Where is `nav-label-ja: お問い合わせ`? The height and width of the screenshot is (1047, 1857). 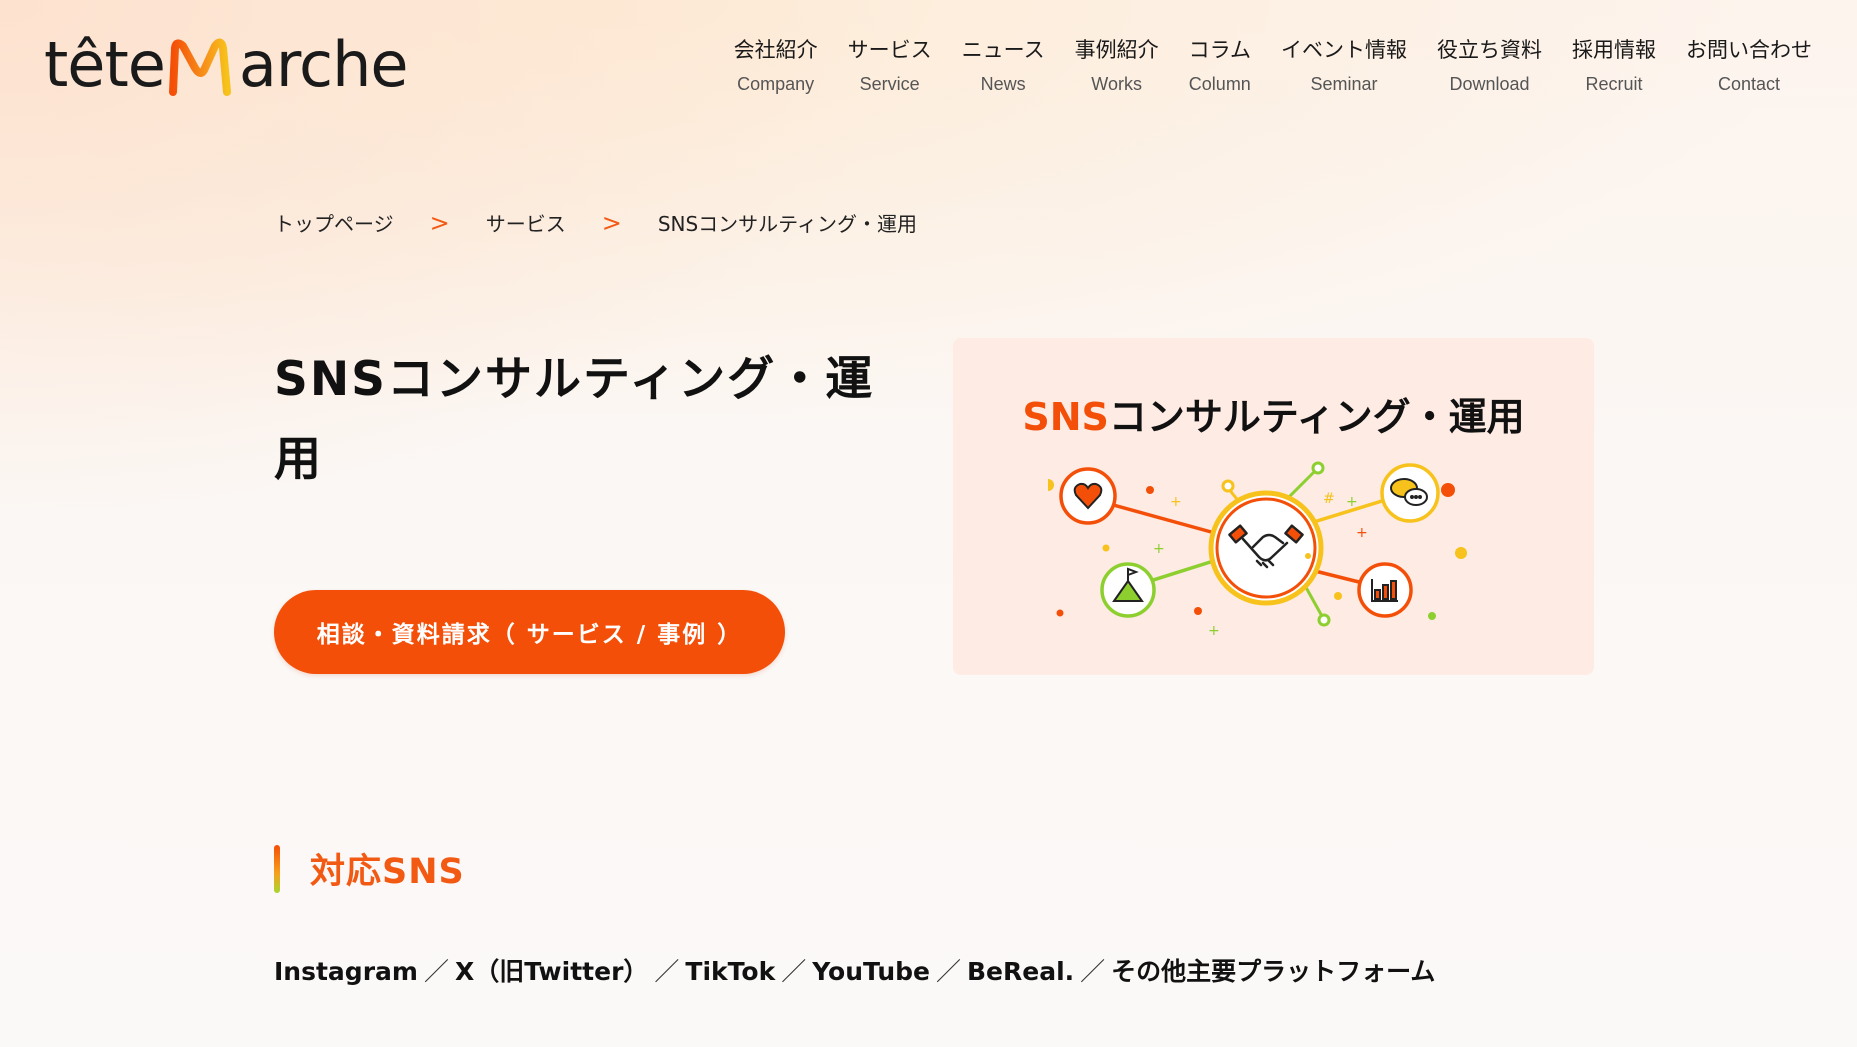 nav-label-ja: お問い合わせ is located at coordinates (1749, 50).